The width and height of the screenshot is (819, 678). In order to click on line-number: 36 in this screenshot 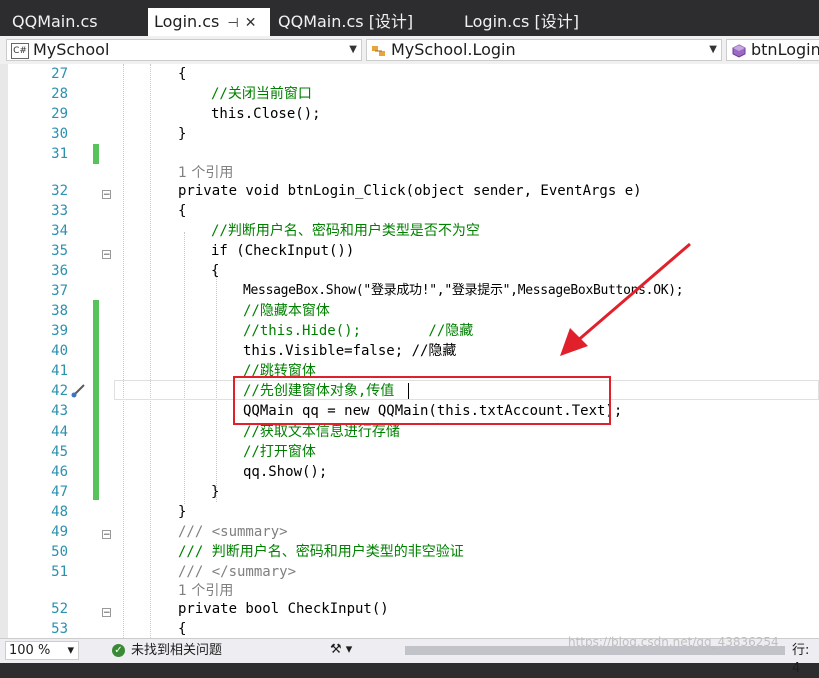, I will do `click(59, 271)`.